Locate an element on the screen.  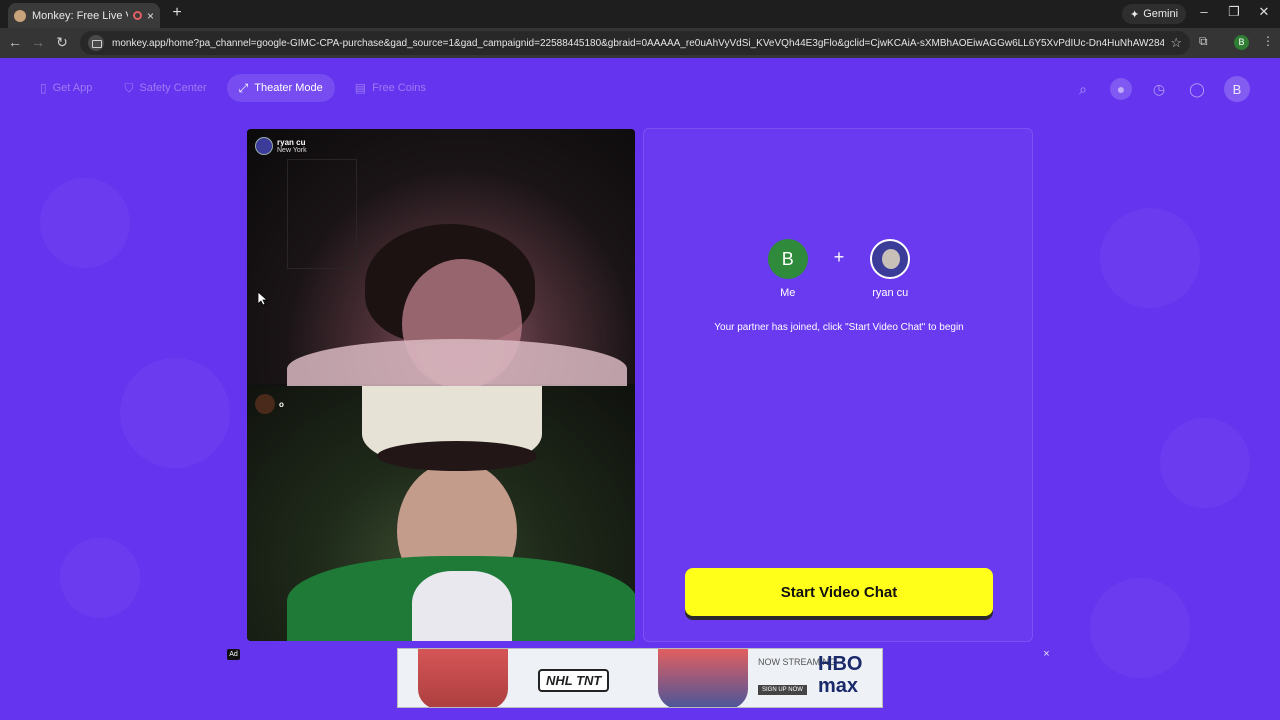
tab-close-button: × is located at coordinates (150, 16).